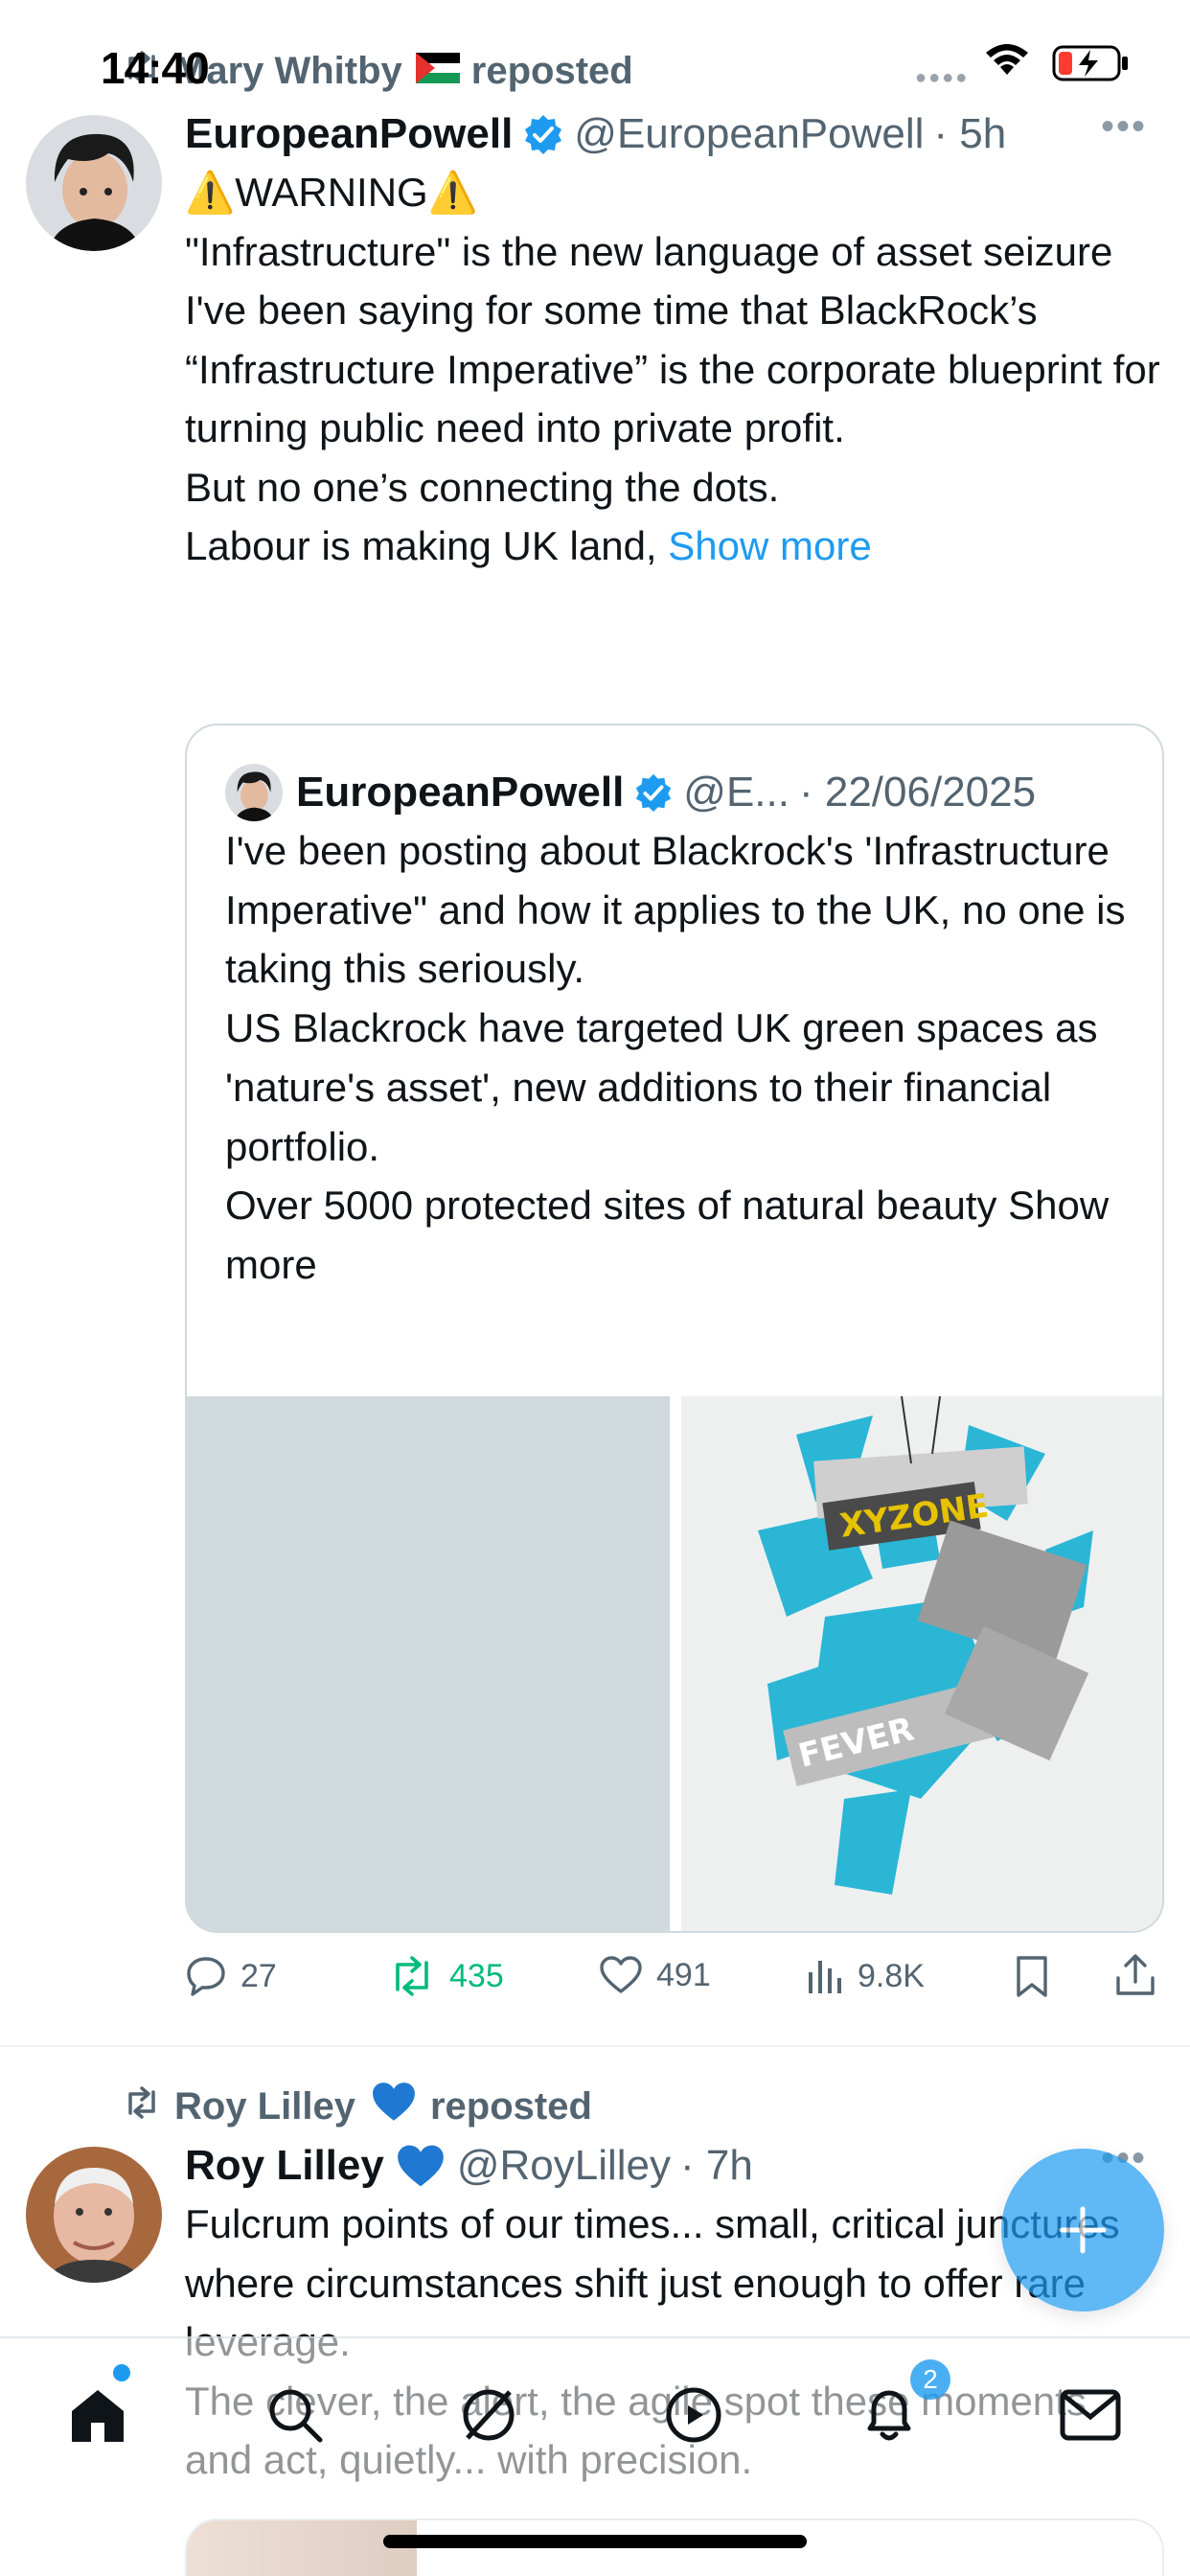  What do you see at coordinates (155, 68) in the screenshot?
I see `status-time: 14:40` at bounding box center [155, 68].